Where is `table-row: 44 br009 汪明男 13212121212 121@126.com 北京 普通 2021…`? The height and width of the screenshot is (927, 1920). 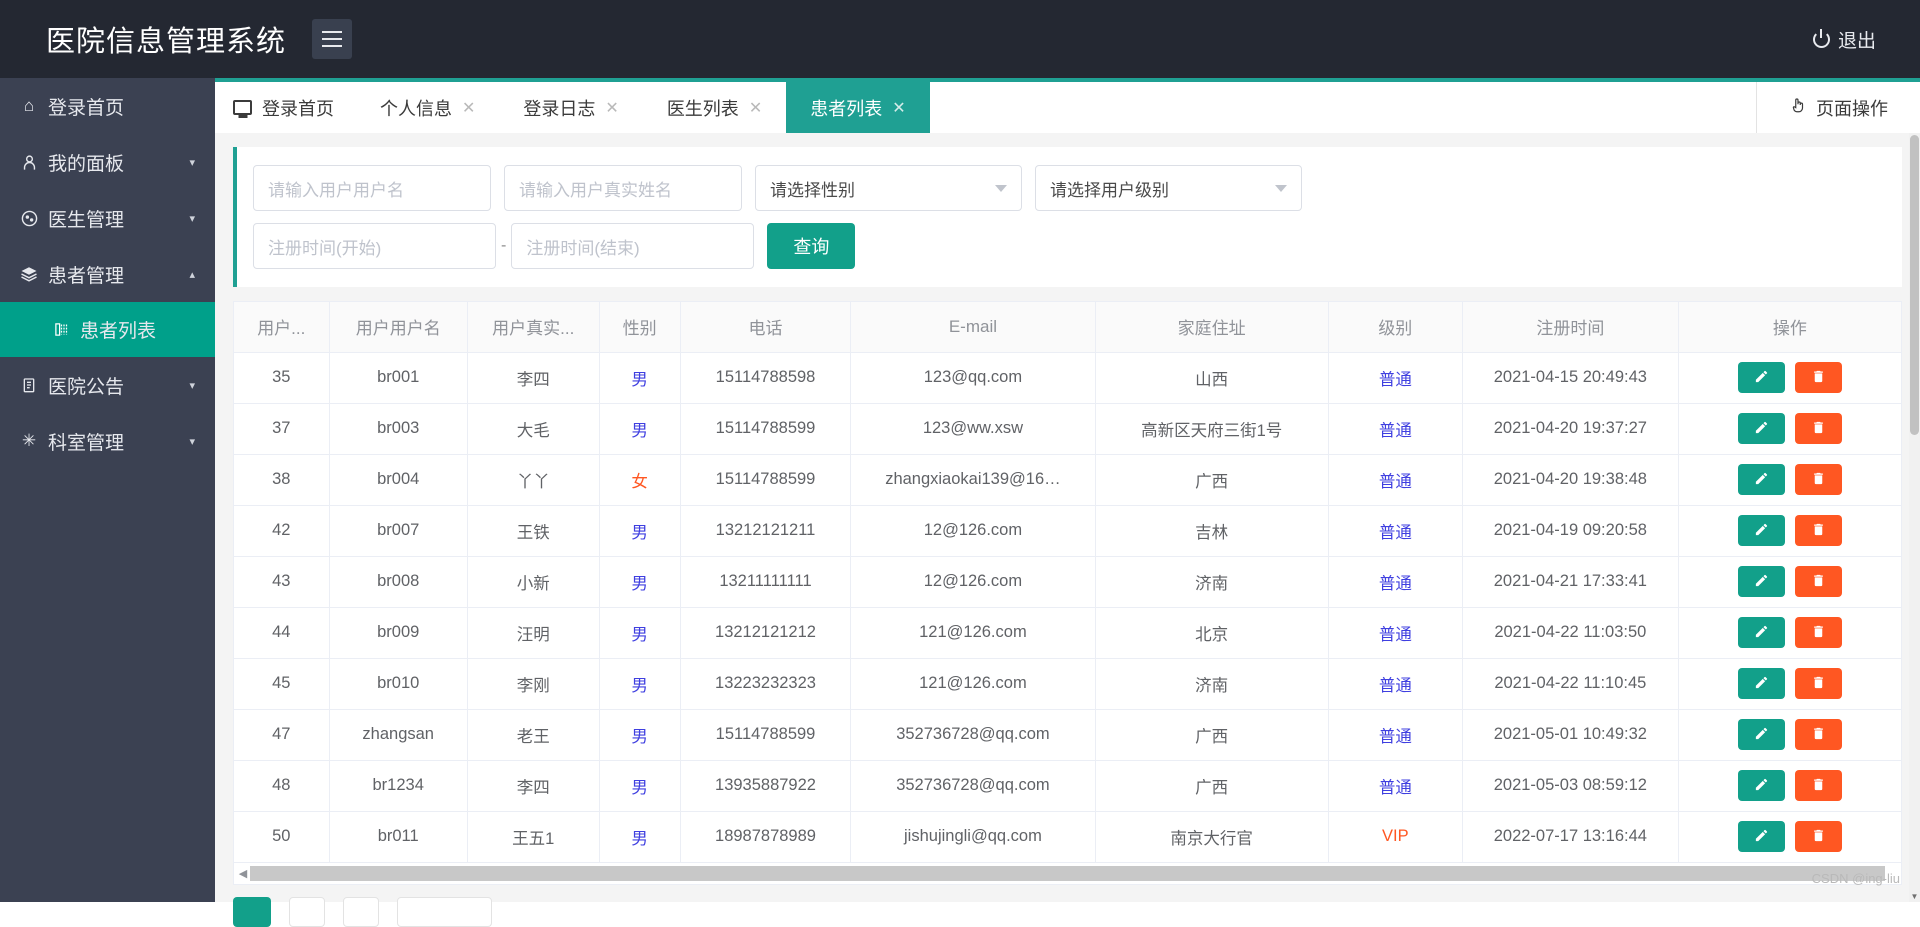 table-row: 44 br009 汪明男 13212121212 121@126.com 北京 普通 2021… is located at coordinates (1067, 633).